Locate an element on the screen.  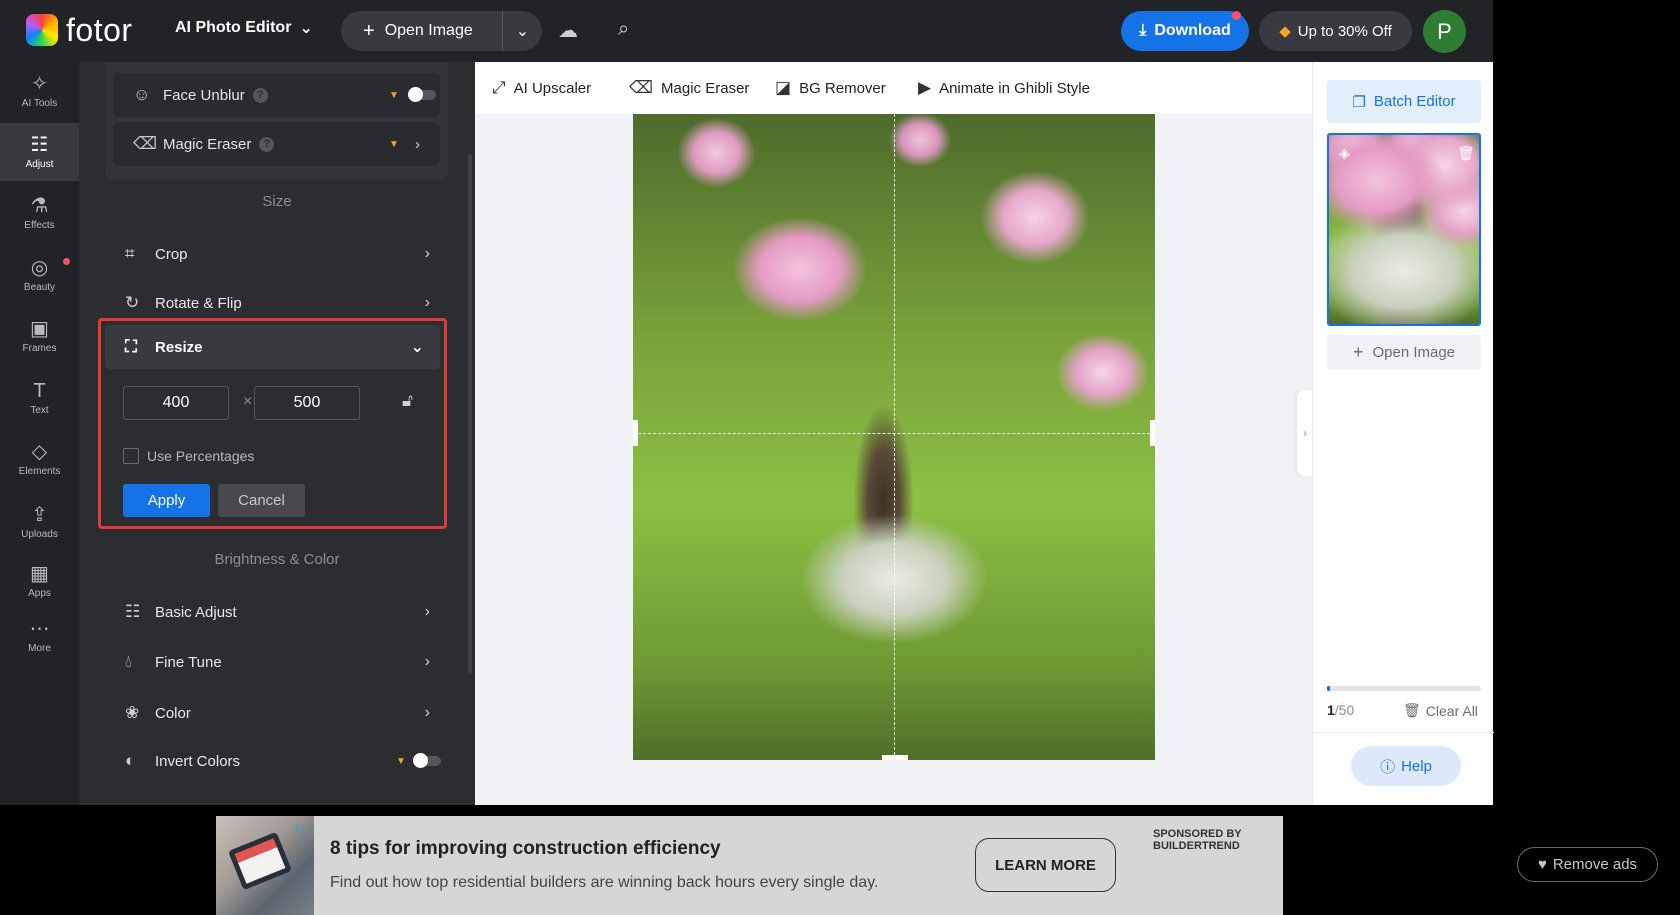
thumbnail-photo is located at coordinates (1404, 229).